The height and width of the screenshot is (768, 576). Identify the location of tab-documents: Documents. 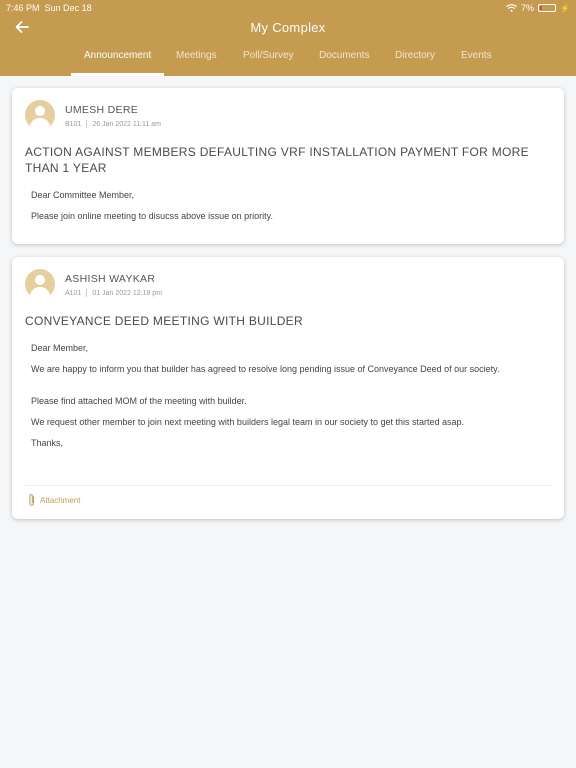
(344, 63).